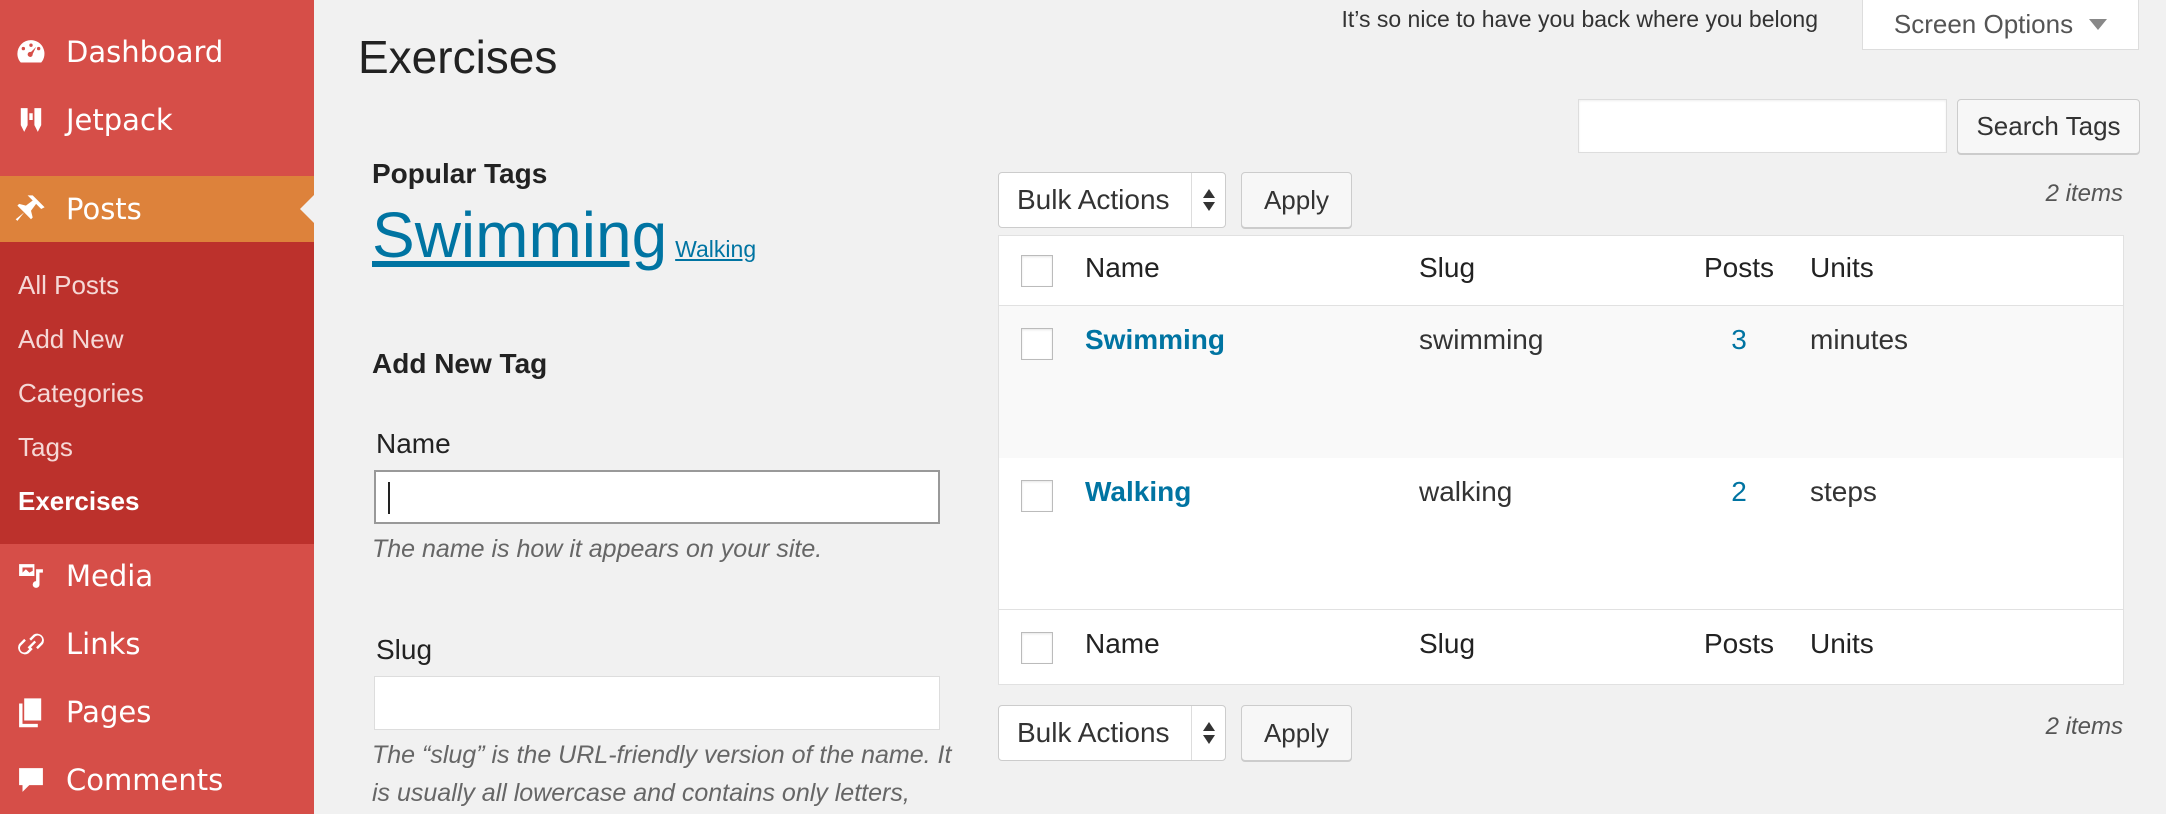 Image resolution: width=2166 pixels, height=814 pixels. I want to click on menu-comments: Comments, so click(157, 780).